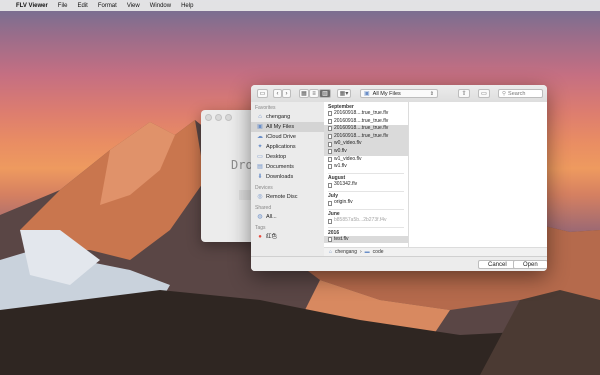  I want to click on list-item: 301342.flv, so click(366, 185).